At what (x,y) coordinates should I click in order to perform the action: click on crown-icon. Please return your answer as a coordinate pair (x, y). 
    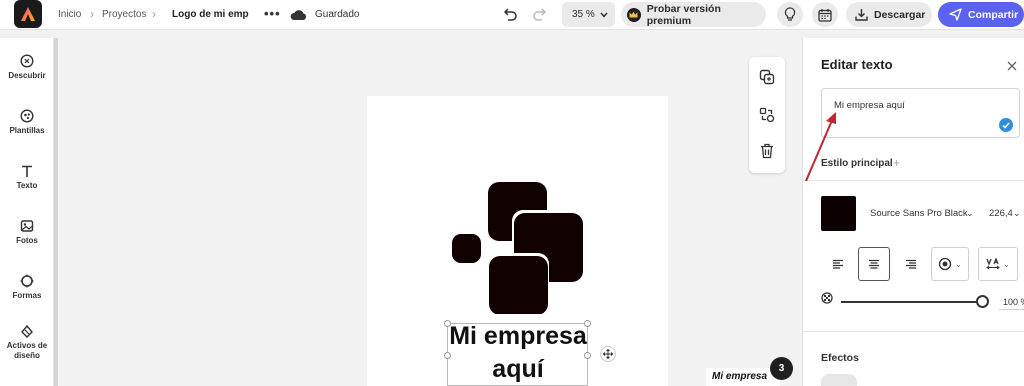
    Looking at the image, I should click on (634, 14).